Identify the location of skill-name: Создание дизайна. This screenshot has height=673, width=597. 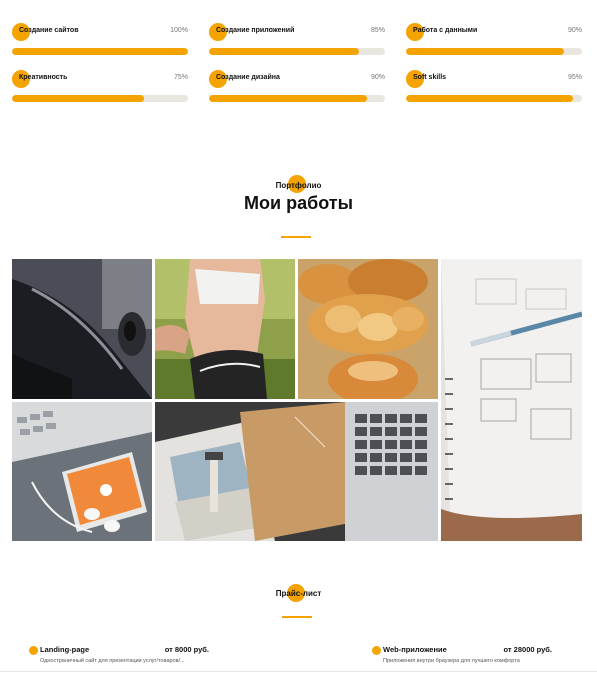
(248, 77).